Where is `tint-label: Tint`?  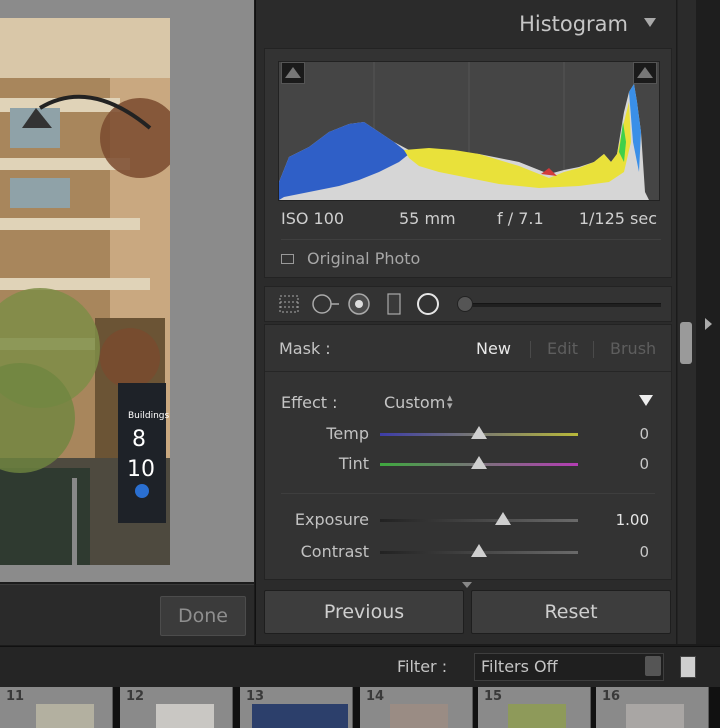
tint-label: Tint is located at coordinates (353, 463).